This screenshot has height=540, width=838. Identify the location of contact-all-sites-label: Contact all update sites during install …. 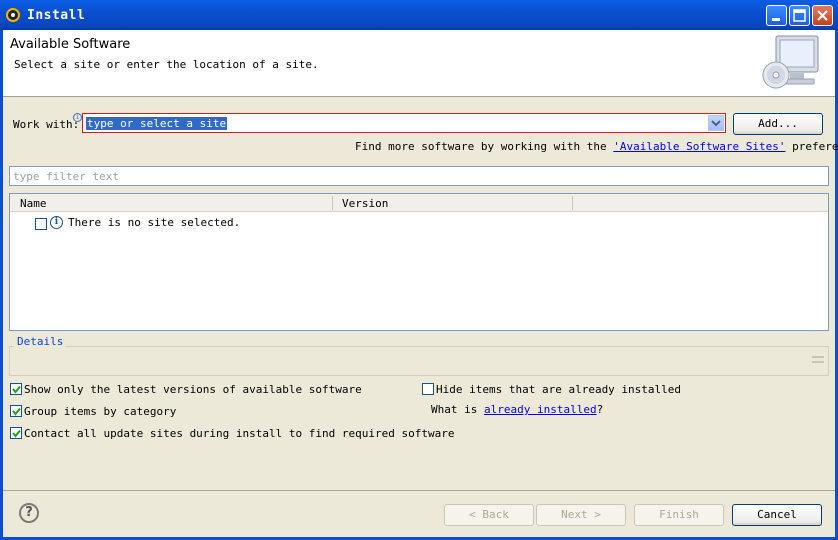
(239, 433).